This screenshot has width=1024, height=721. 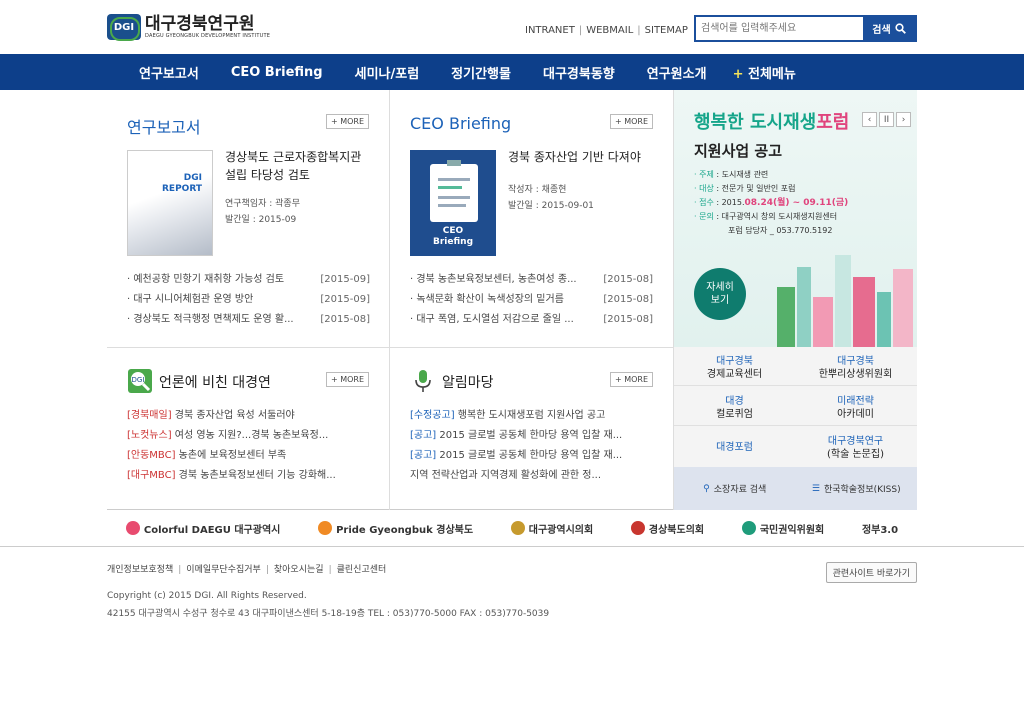 What do you see at coordinates (468, 382) in the screenshot?
I see `notice-title: 알림마당` at bounding box center [468, 382].